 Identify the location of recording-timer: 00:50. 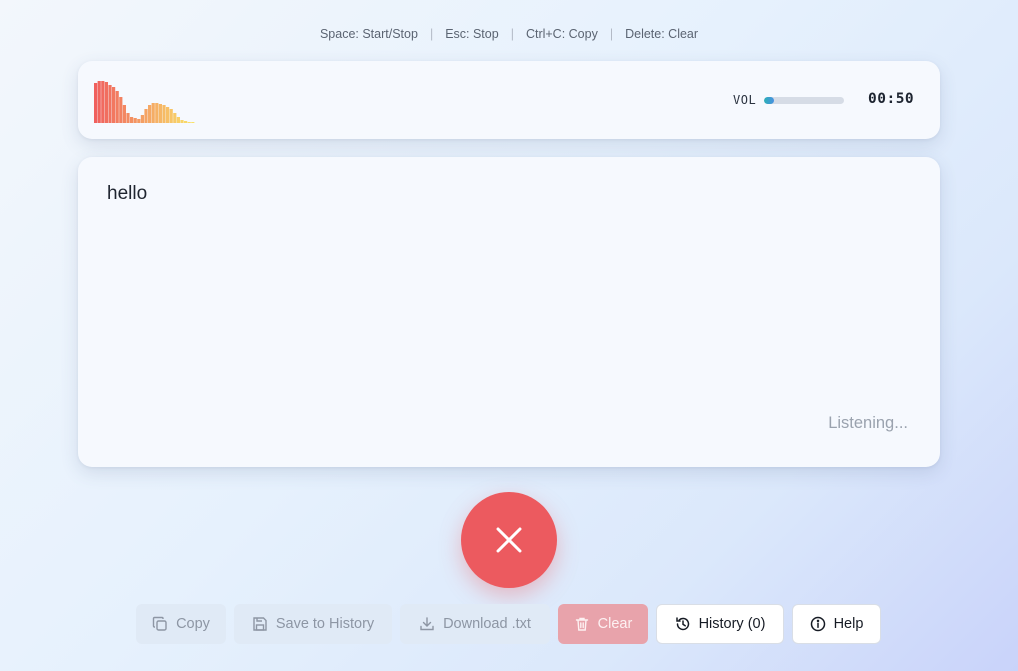
(891, 99).